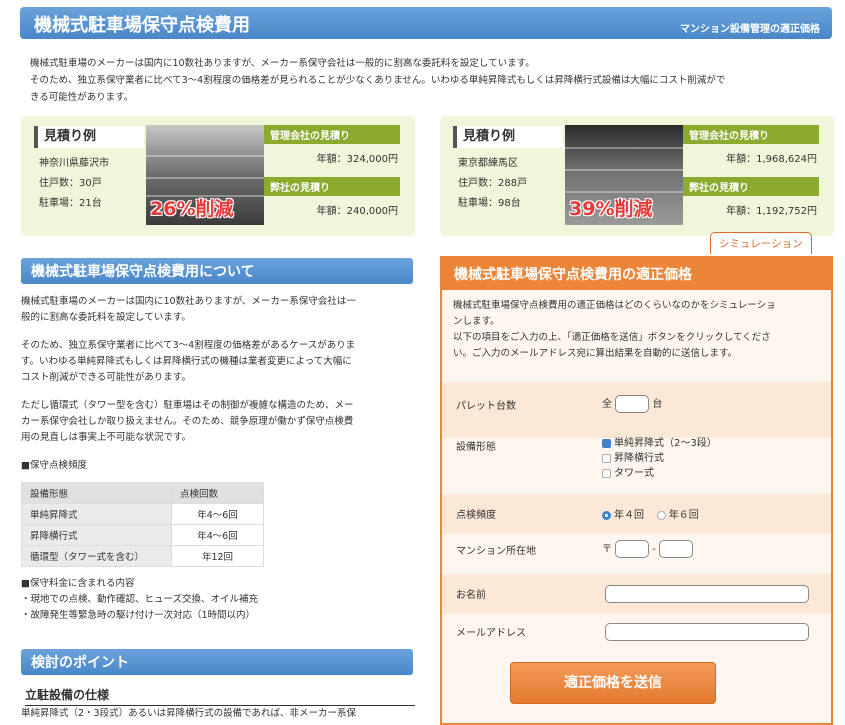 The image size is (845, 725). Describe the element at coordinates (771, 159) in the screenshot. I see `mgmt-estimate-amount: 年額：1,968,624円` at that location.